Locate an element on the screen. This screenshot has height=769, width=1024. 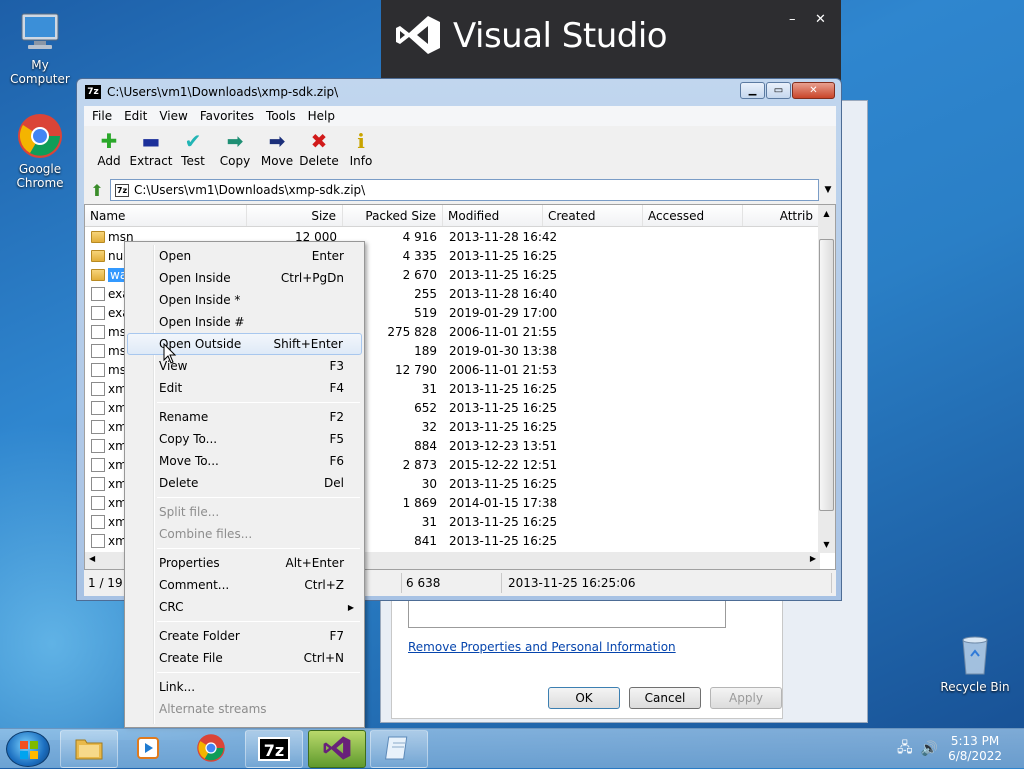
close-button: ✕ is located at coordinates (813, 90).